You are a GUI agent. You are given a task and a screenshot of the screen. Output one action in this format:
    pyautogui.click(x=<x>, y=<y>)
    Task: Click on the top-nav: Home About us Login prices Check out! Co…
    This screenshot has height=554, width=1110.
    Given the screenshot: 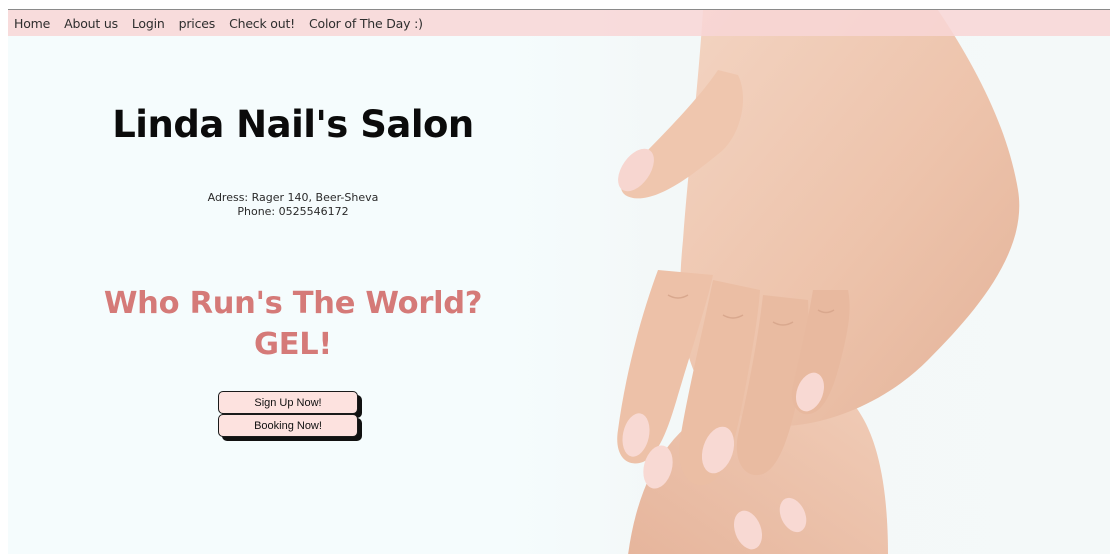 What is the action you would take?
    pyautogui.click(x=559, y=23)
    